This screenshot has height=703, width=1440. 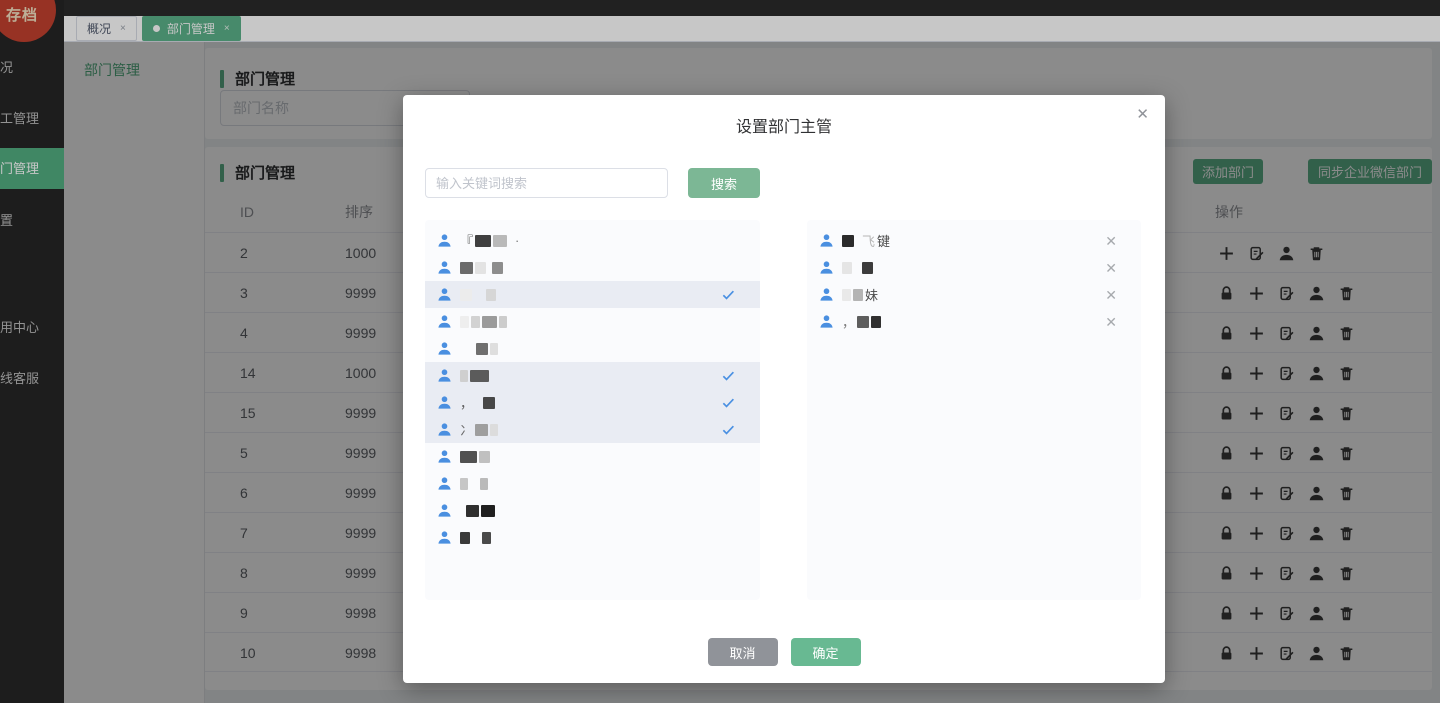 I want to click on name-fragment: 飞, so click(x=869, y=241).